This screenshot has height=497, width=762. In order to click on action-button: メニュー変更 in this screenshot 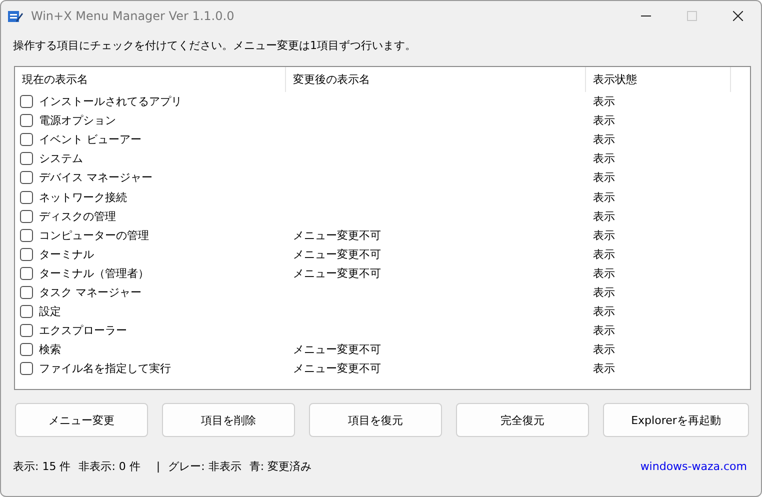, I will do `click(81, 420)`.